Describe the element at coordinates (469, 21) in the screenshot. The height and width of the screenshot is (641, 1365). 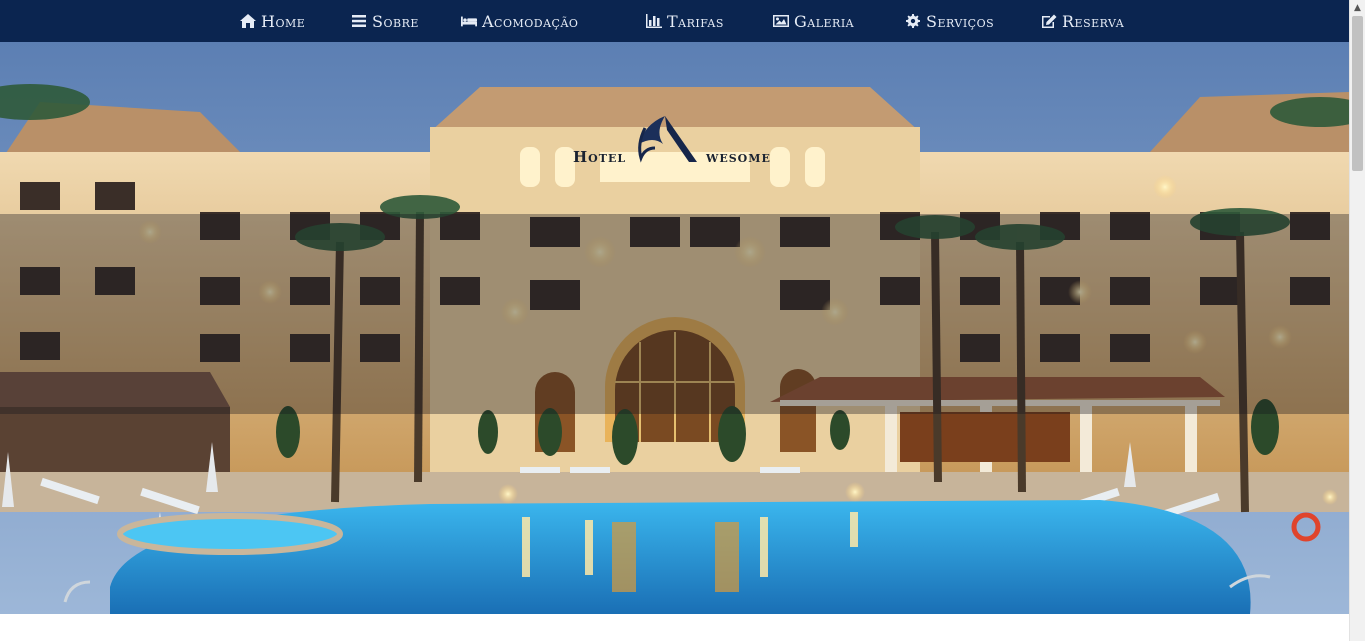
I see `bed-icon` at that location.